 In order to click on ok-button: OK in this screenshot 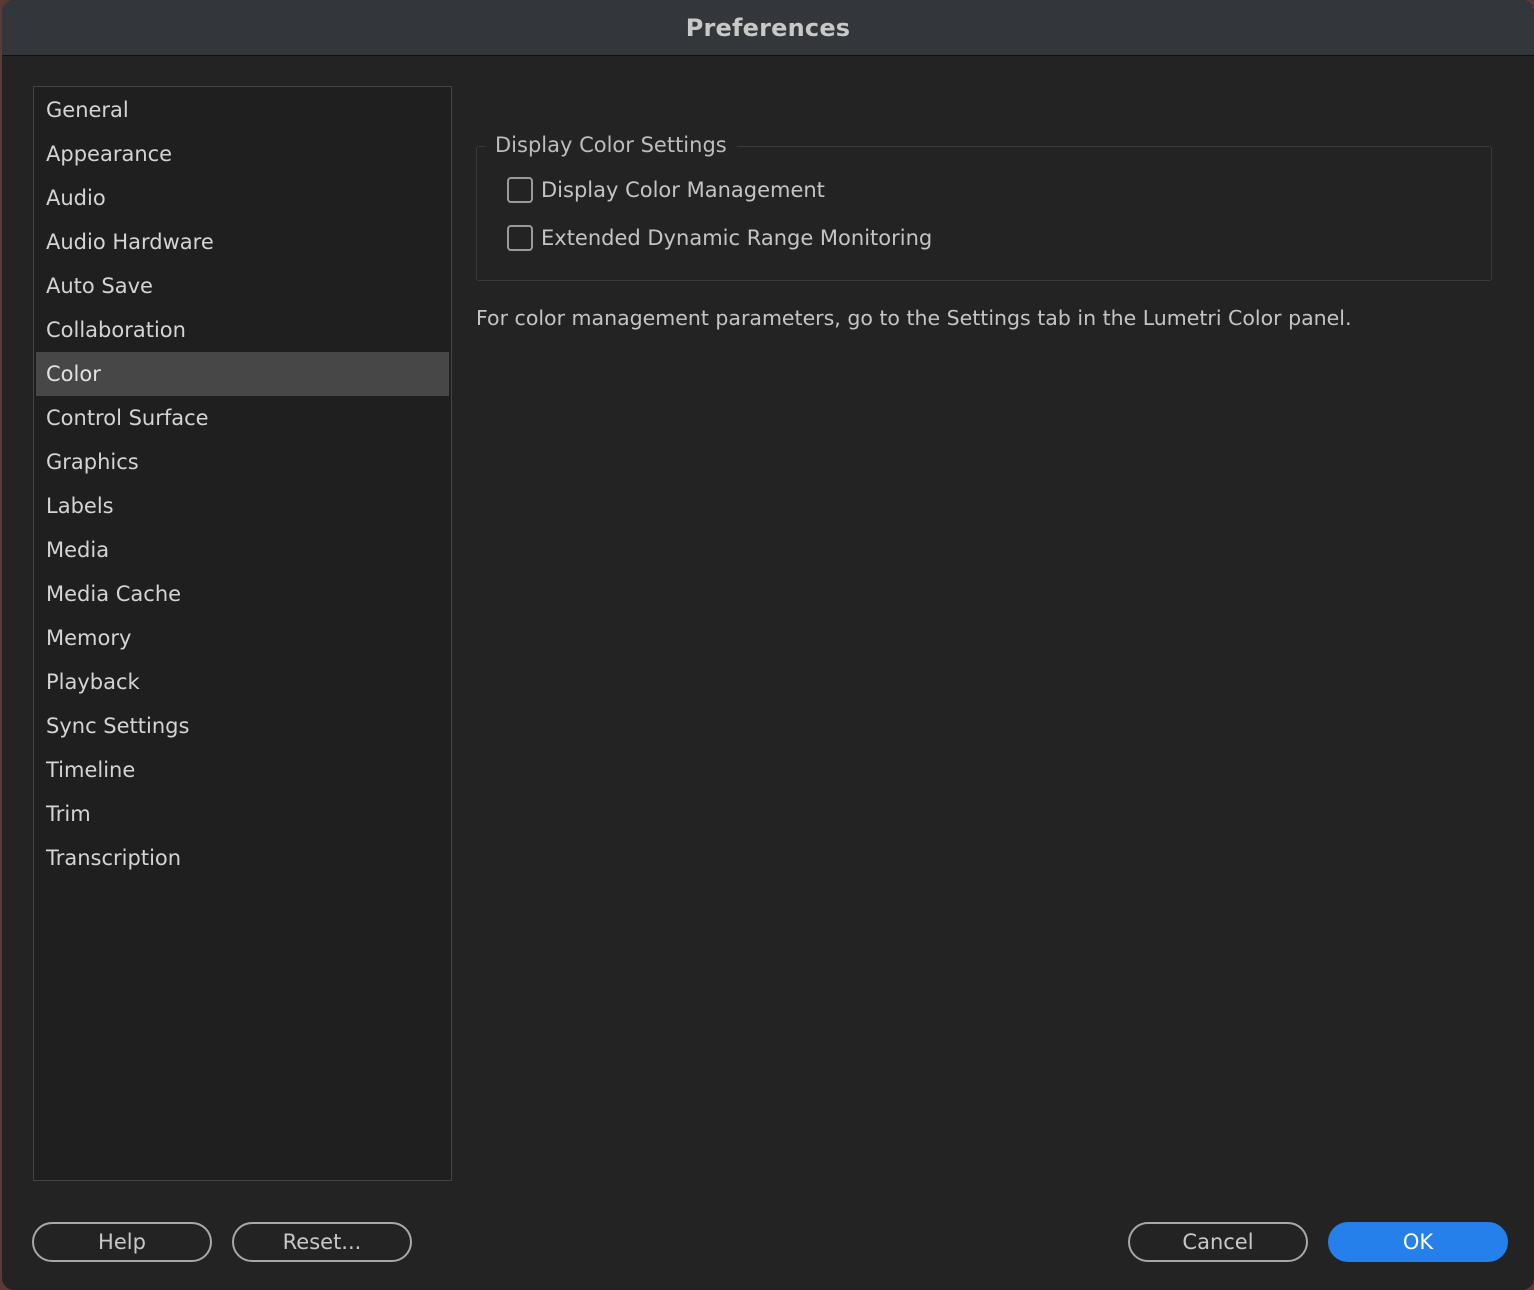, I will do `click(1418, 1242)`.